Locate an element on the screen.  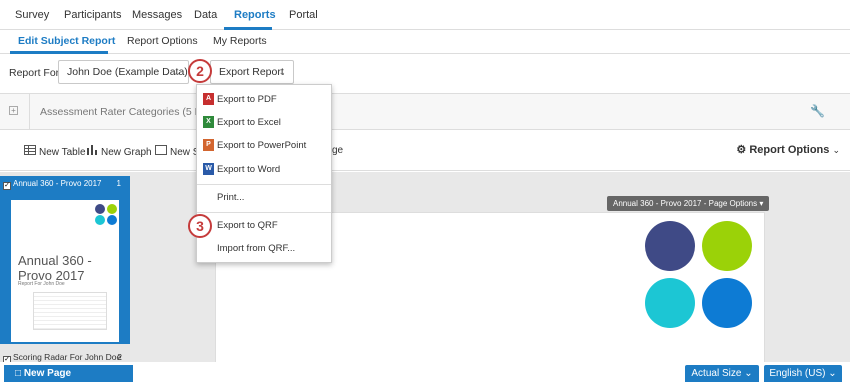
report-for-label: Report For is located at coordinates (34, 73).